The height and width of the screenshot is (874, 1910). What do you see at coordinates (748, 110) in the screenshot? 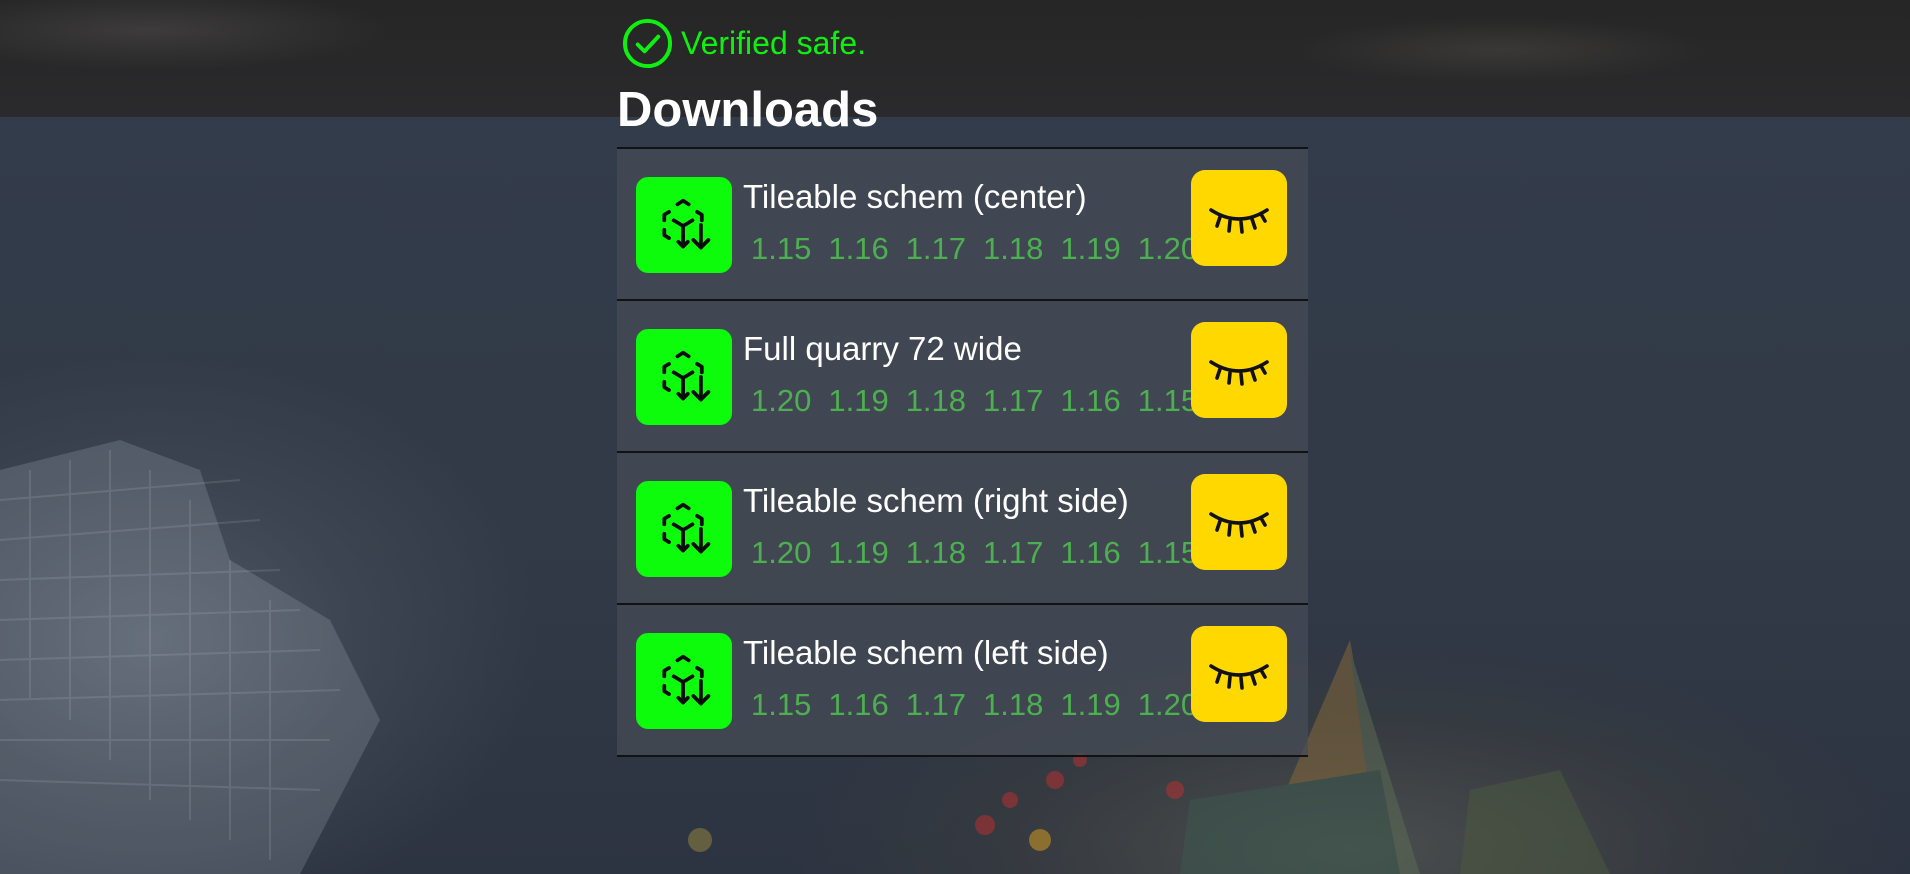
I see `page-title: Downloads` at bounding box center [748, 110].